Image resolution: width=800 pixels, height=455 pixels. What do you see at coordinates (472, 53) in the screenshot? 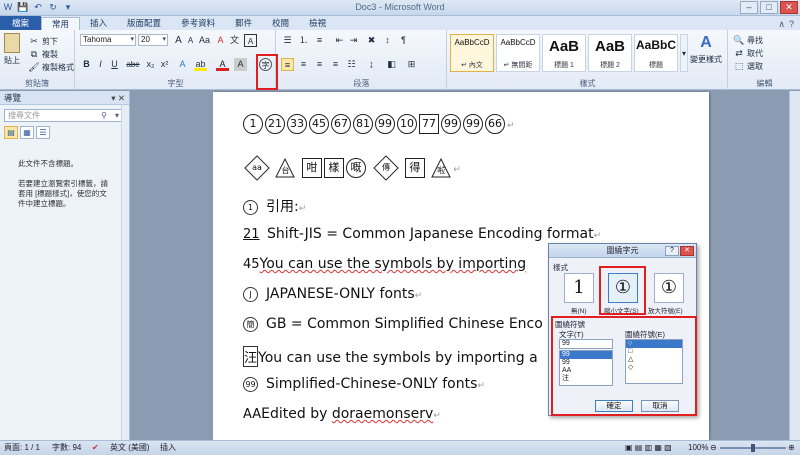
I see `style-normal: AaBbCcD ↵ 內文` at bounding box center [472, 53].